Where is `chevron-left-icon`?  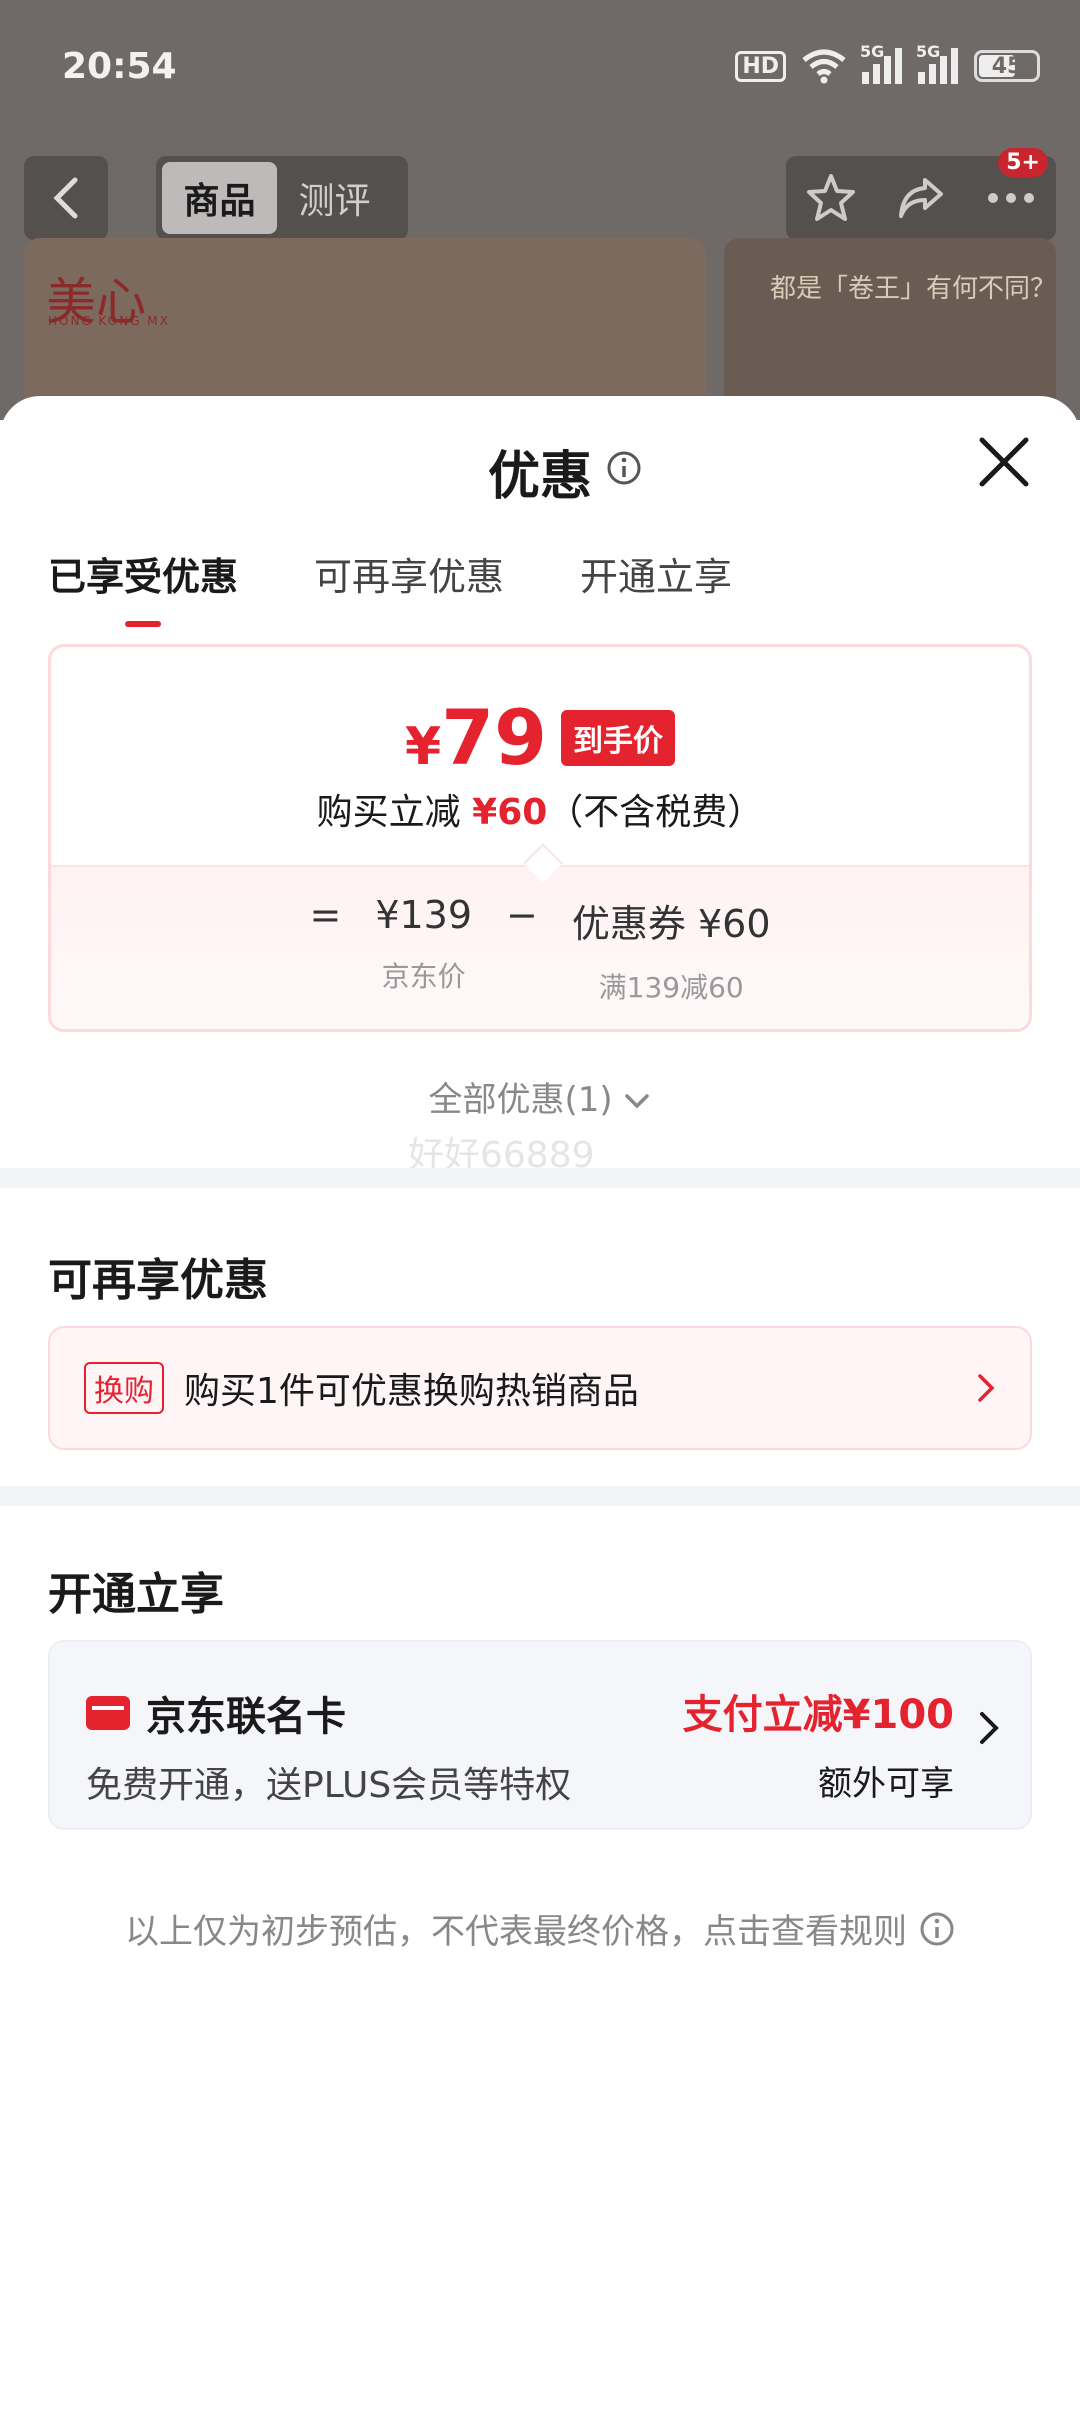 chevron-left-icon is located at coordinates (65, 198).